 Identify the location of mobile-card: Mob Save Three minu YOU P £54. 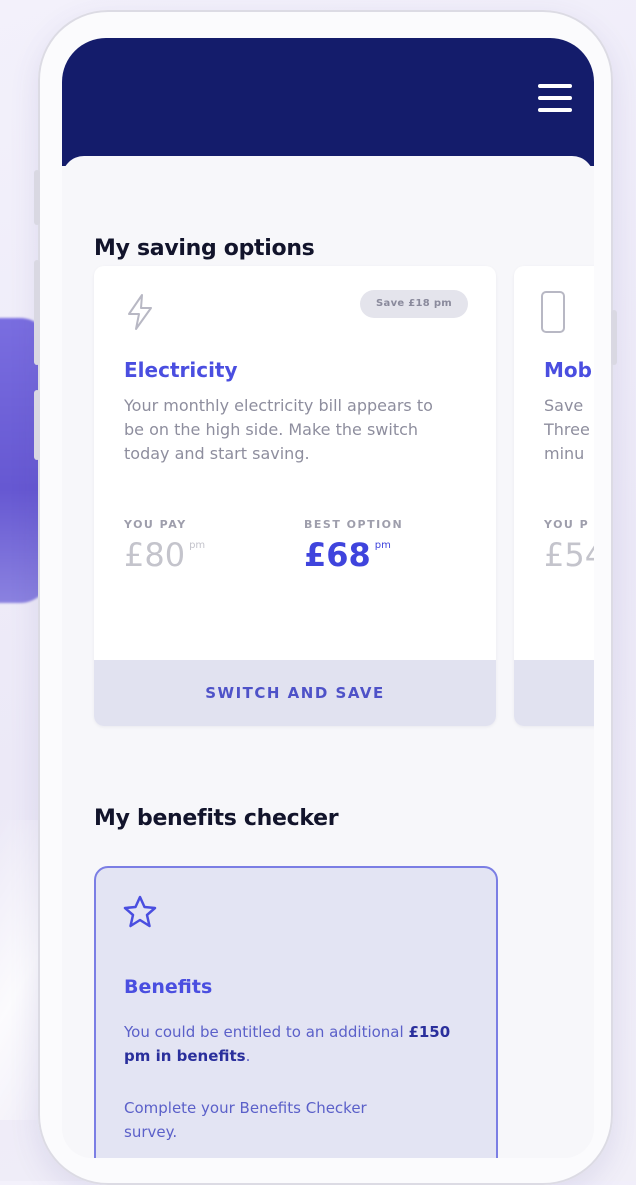
(554, 496).